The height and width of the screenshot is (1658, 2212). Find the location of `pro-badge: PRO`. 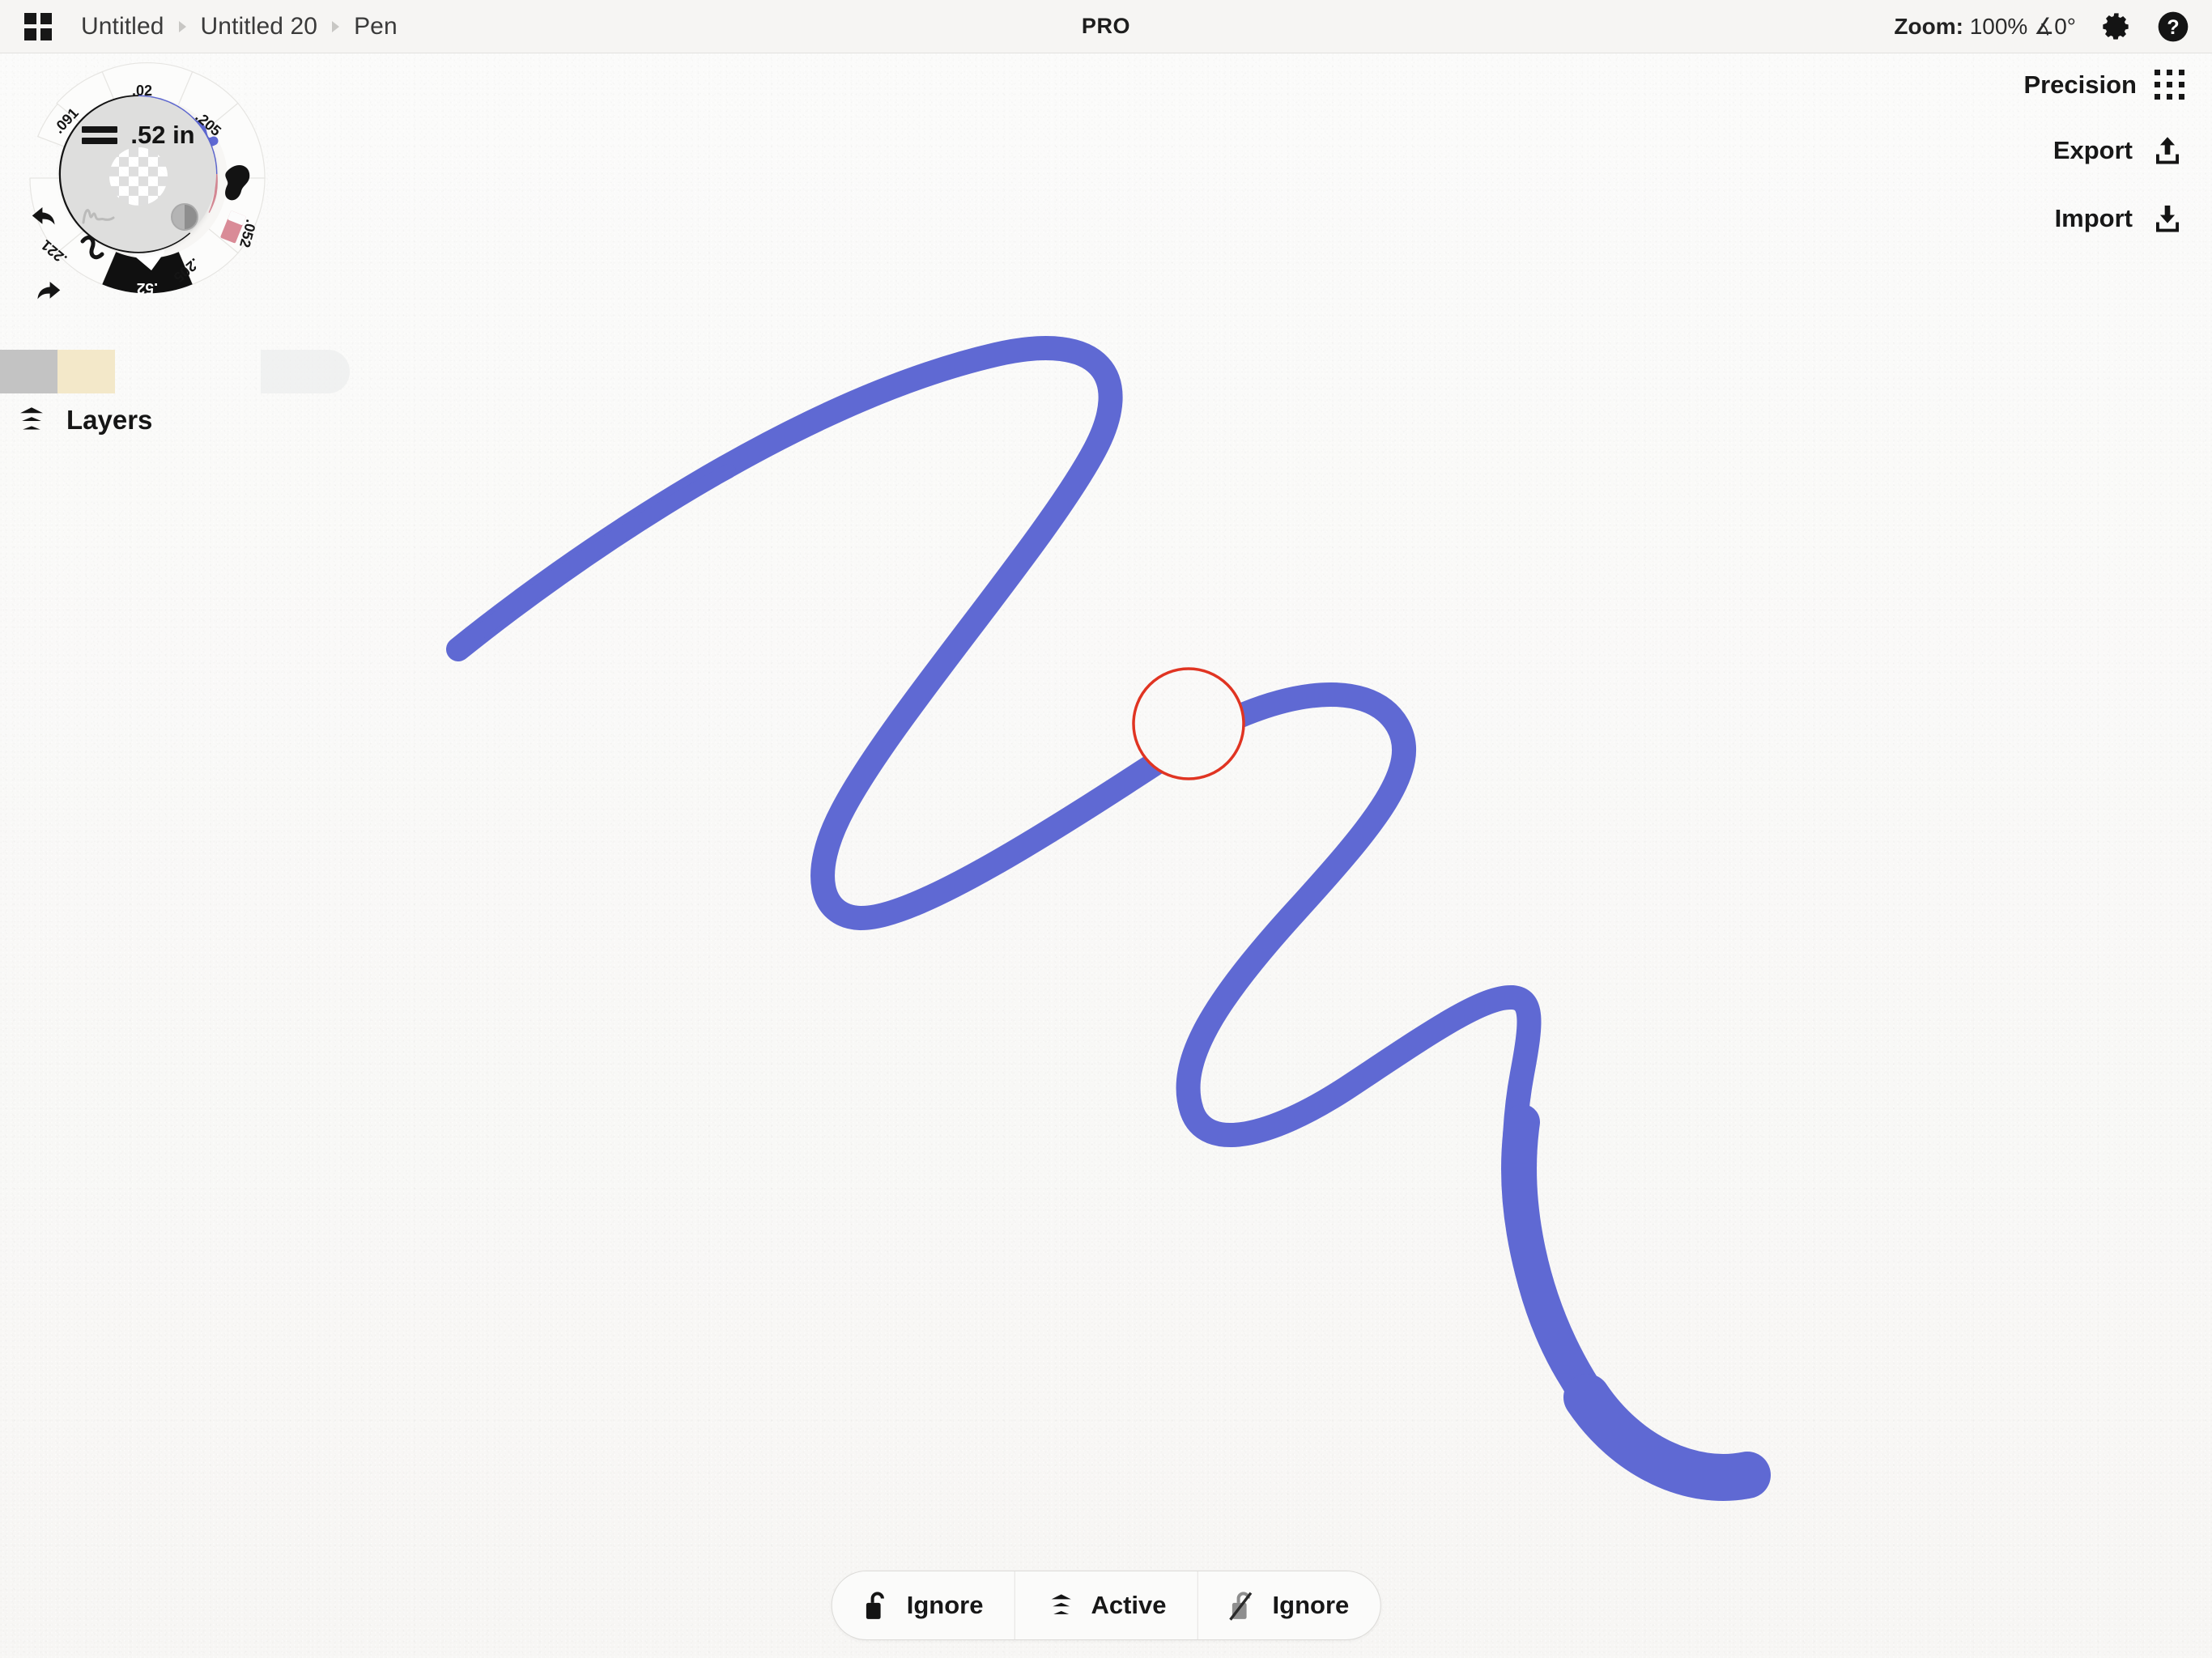

pro-badge: PRO is located at coordinates (1106, 26).